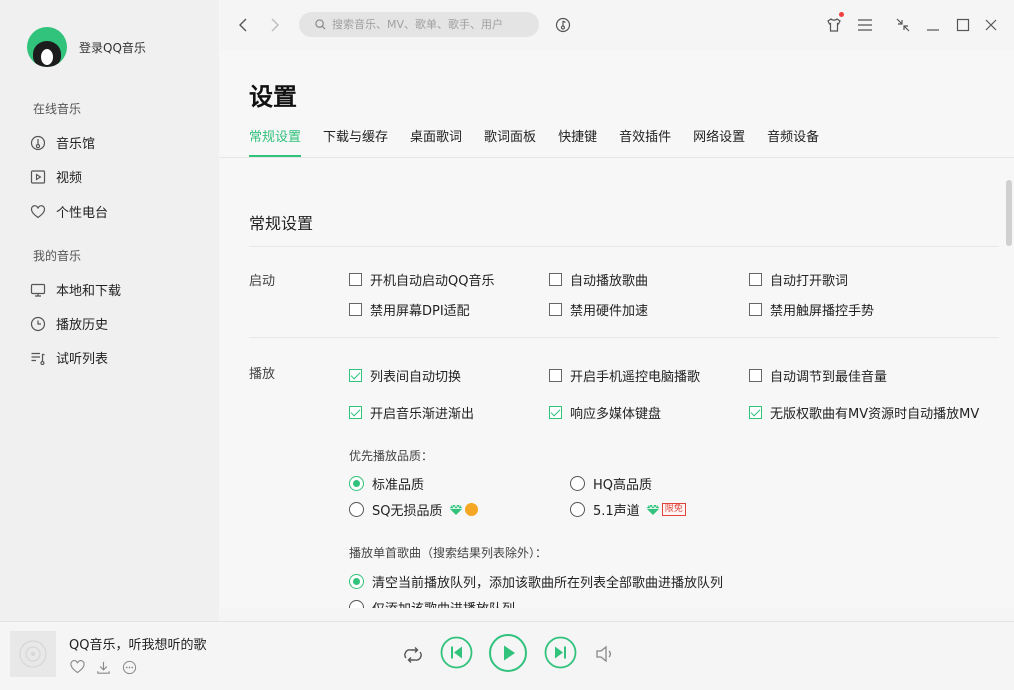 Image resolution: width=1014 pixels, height=690 pixels. Describe the element at coordinates (653, 509) in the screenshot. I see `green-diamond-icon` at that location.